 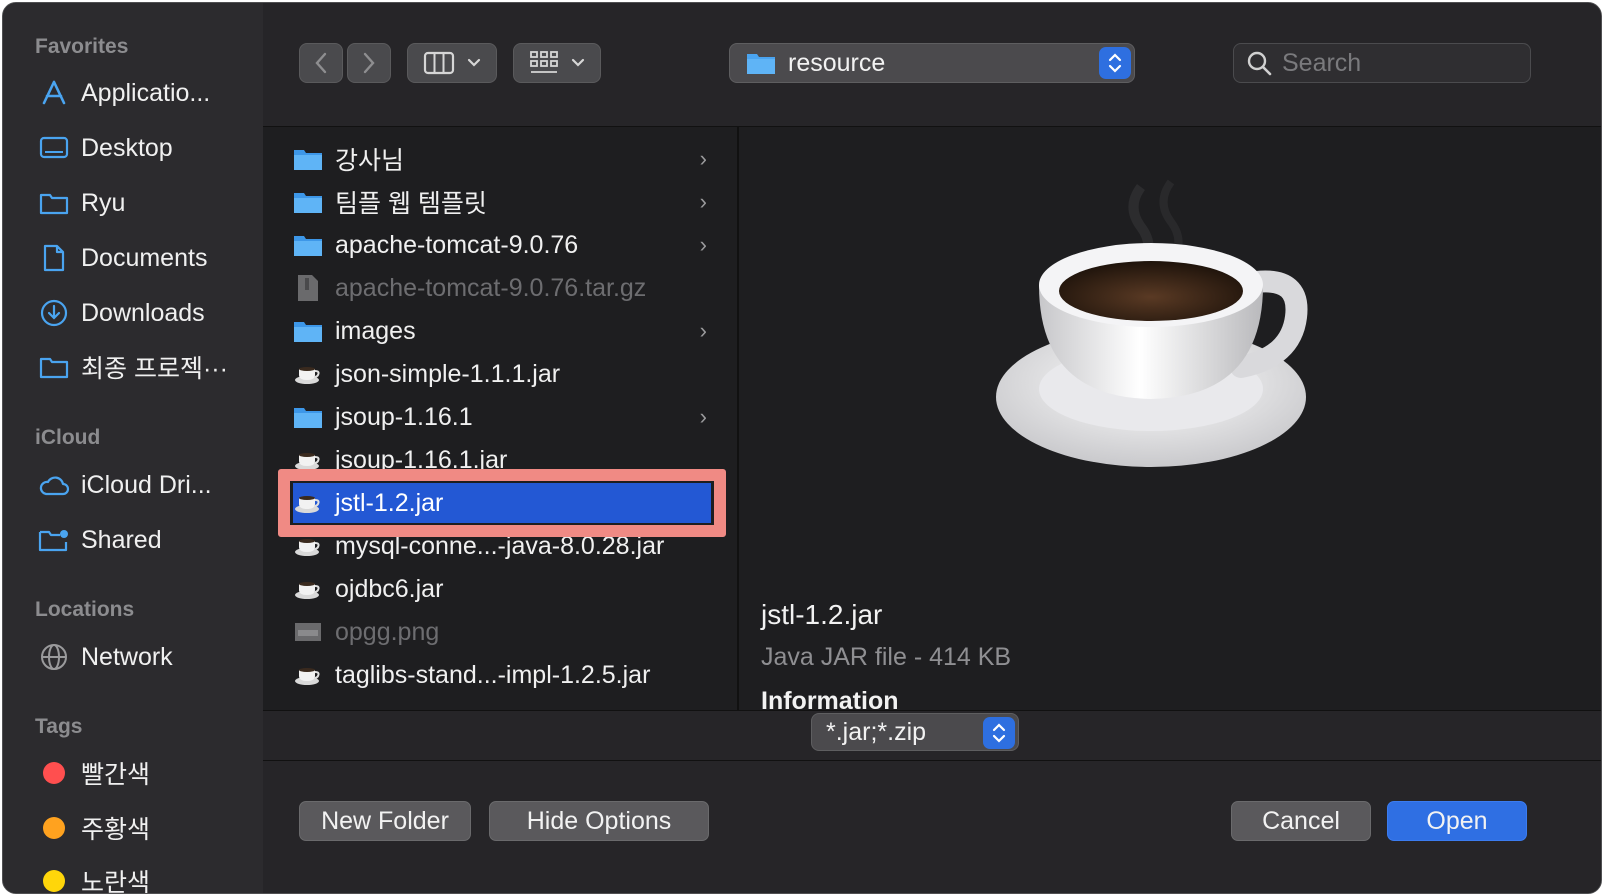 I want to click on file-row: jsoup-1.16.1.jar, so click(x=503, y=460).